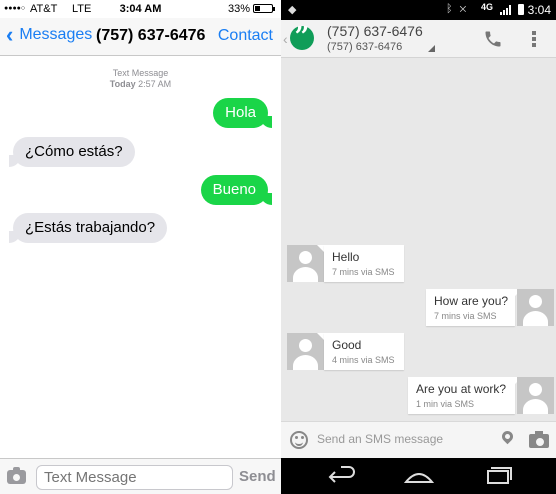  I want to click on compose-bar: Send an SMS message, so click(418, 439).